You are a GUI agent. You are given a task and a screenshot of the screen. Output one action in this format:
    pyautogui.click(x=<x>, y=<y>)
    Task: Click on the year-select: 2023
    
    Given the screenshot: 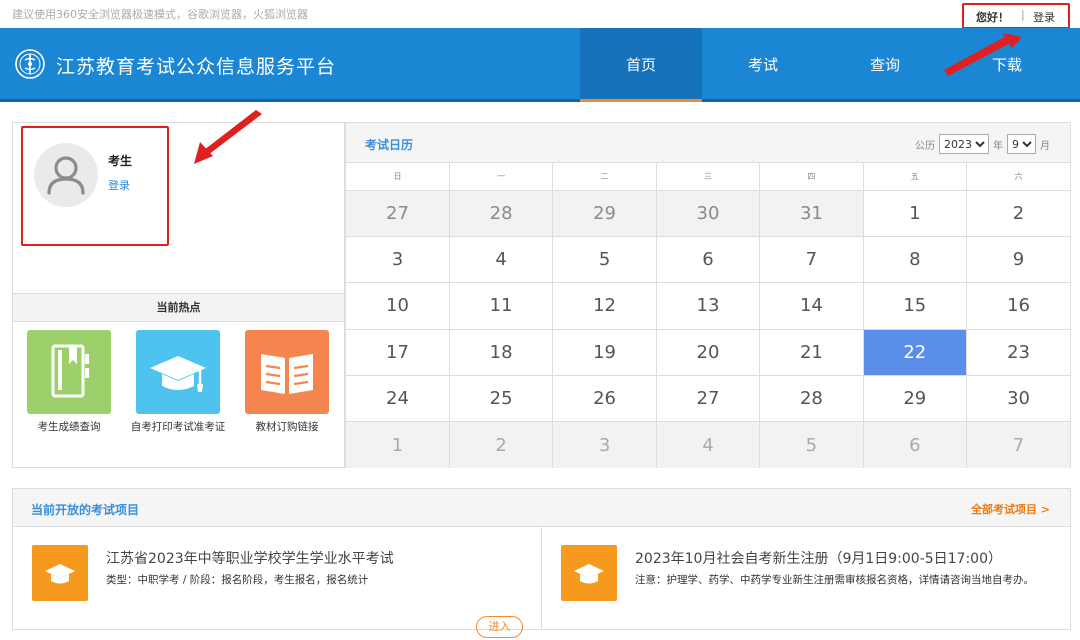 What is the action you would take?
    pyautogui.click(x=964, y=144)
    